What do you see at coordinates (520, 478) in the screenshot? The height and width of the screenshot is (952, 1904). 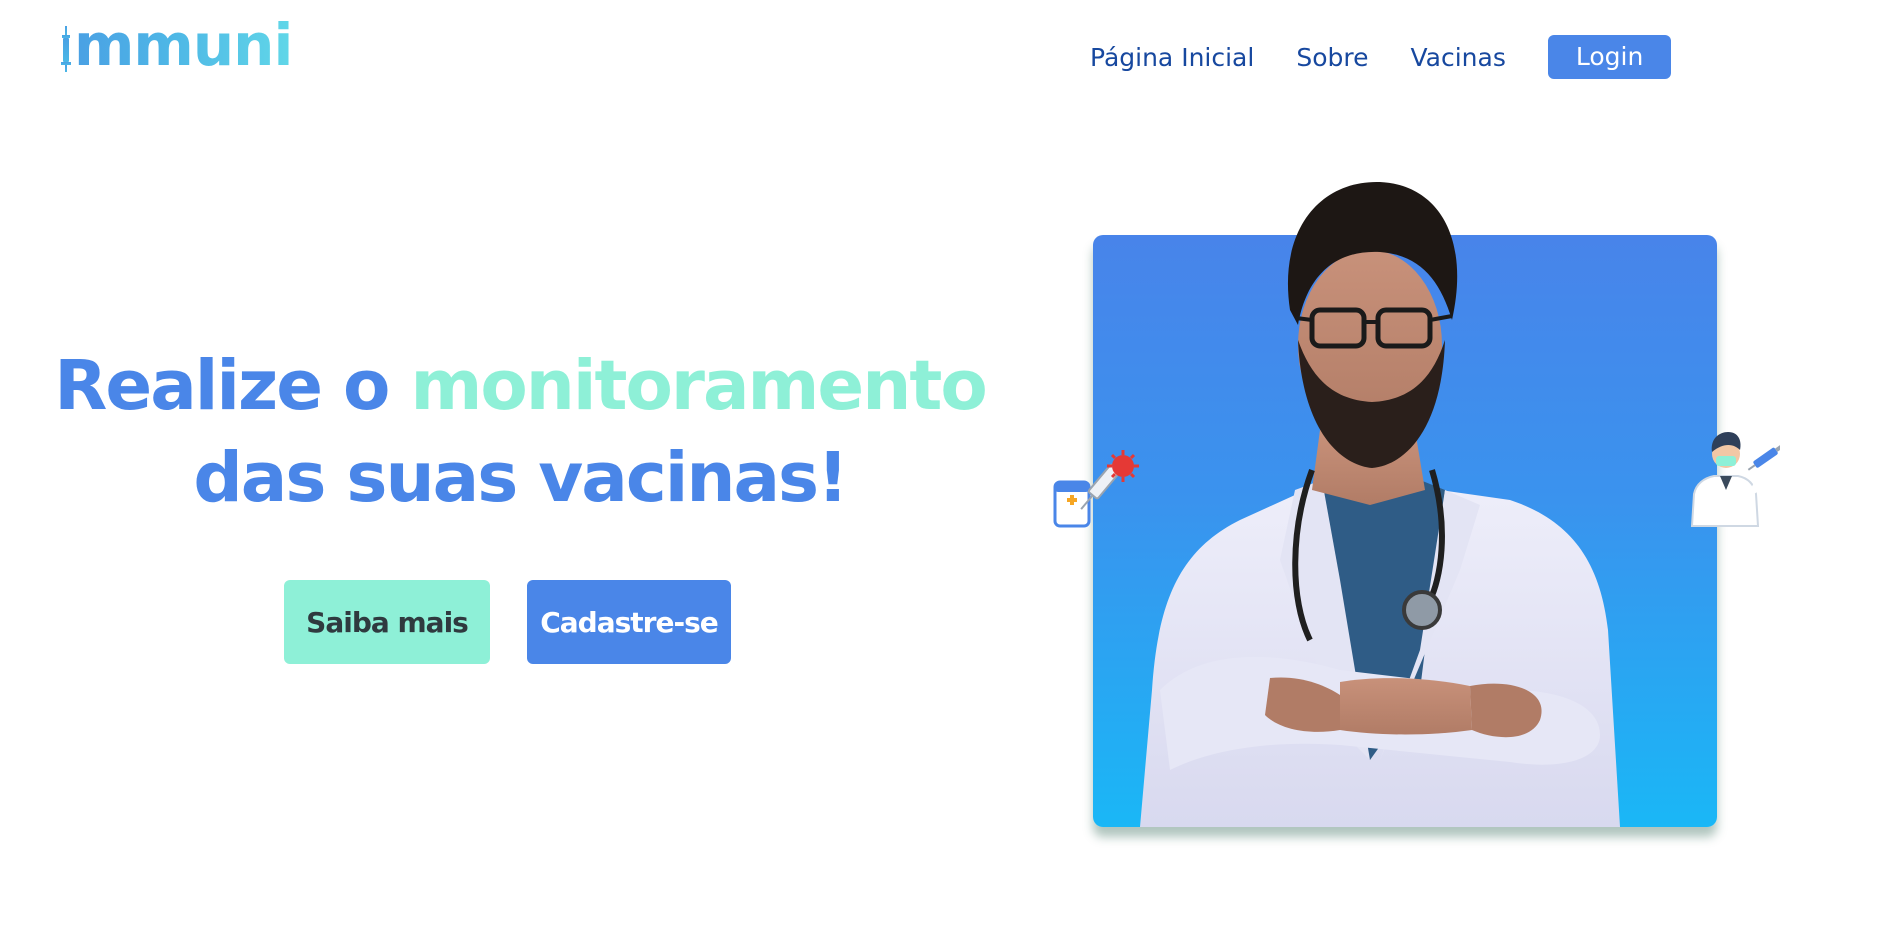 I see `hero-title-part2: das suas vacinas!` at bounding box center [520, 478].